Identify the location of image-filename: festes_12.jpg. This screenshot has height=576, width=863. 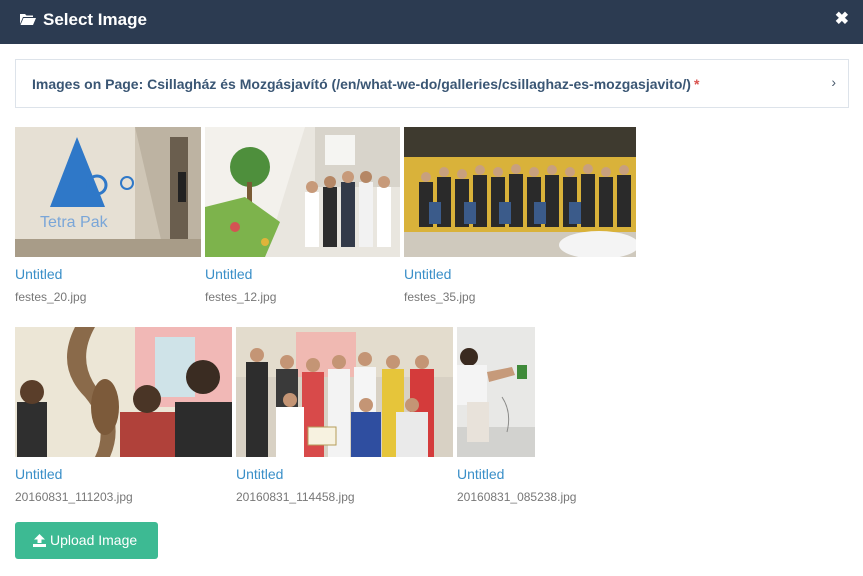
(241, 297).